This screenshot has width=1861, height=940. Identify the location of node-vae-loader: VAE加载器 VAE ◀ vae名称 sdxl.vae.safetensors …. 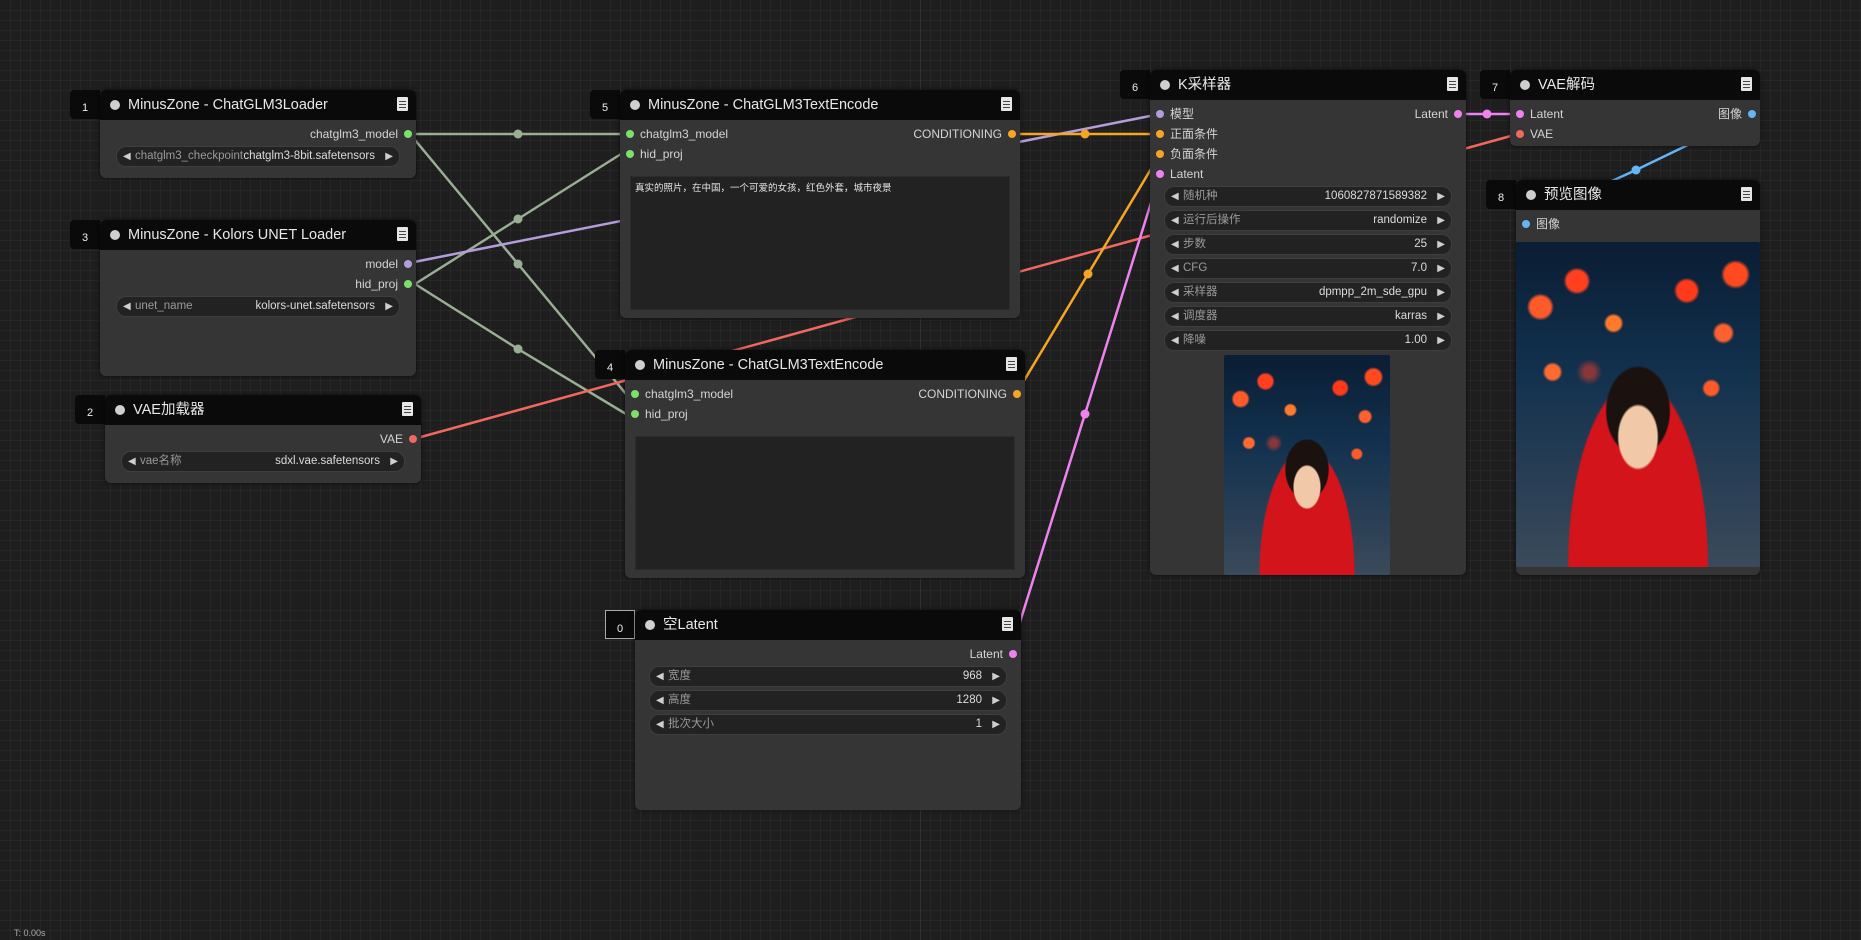
(263, 439).